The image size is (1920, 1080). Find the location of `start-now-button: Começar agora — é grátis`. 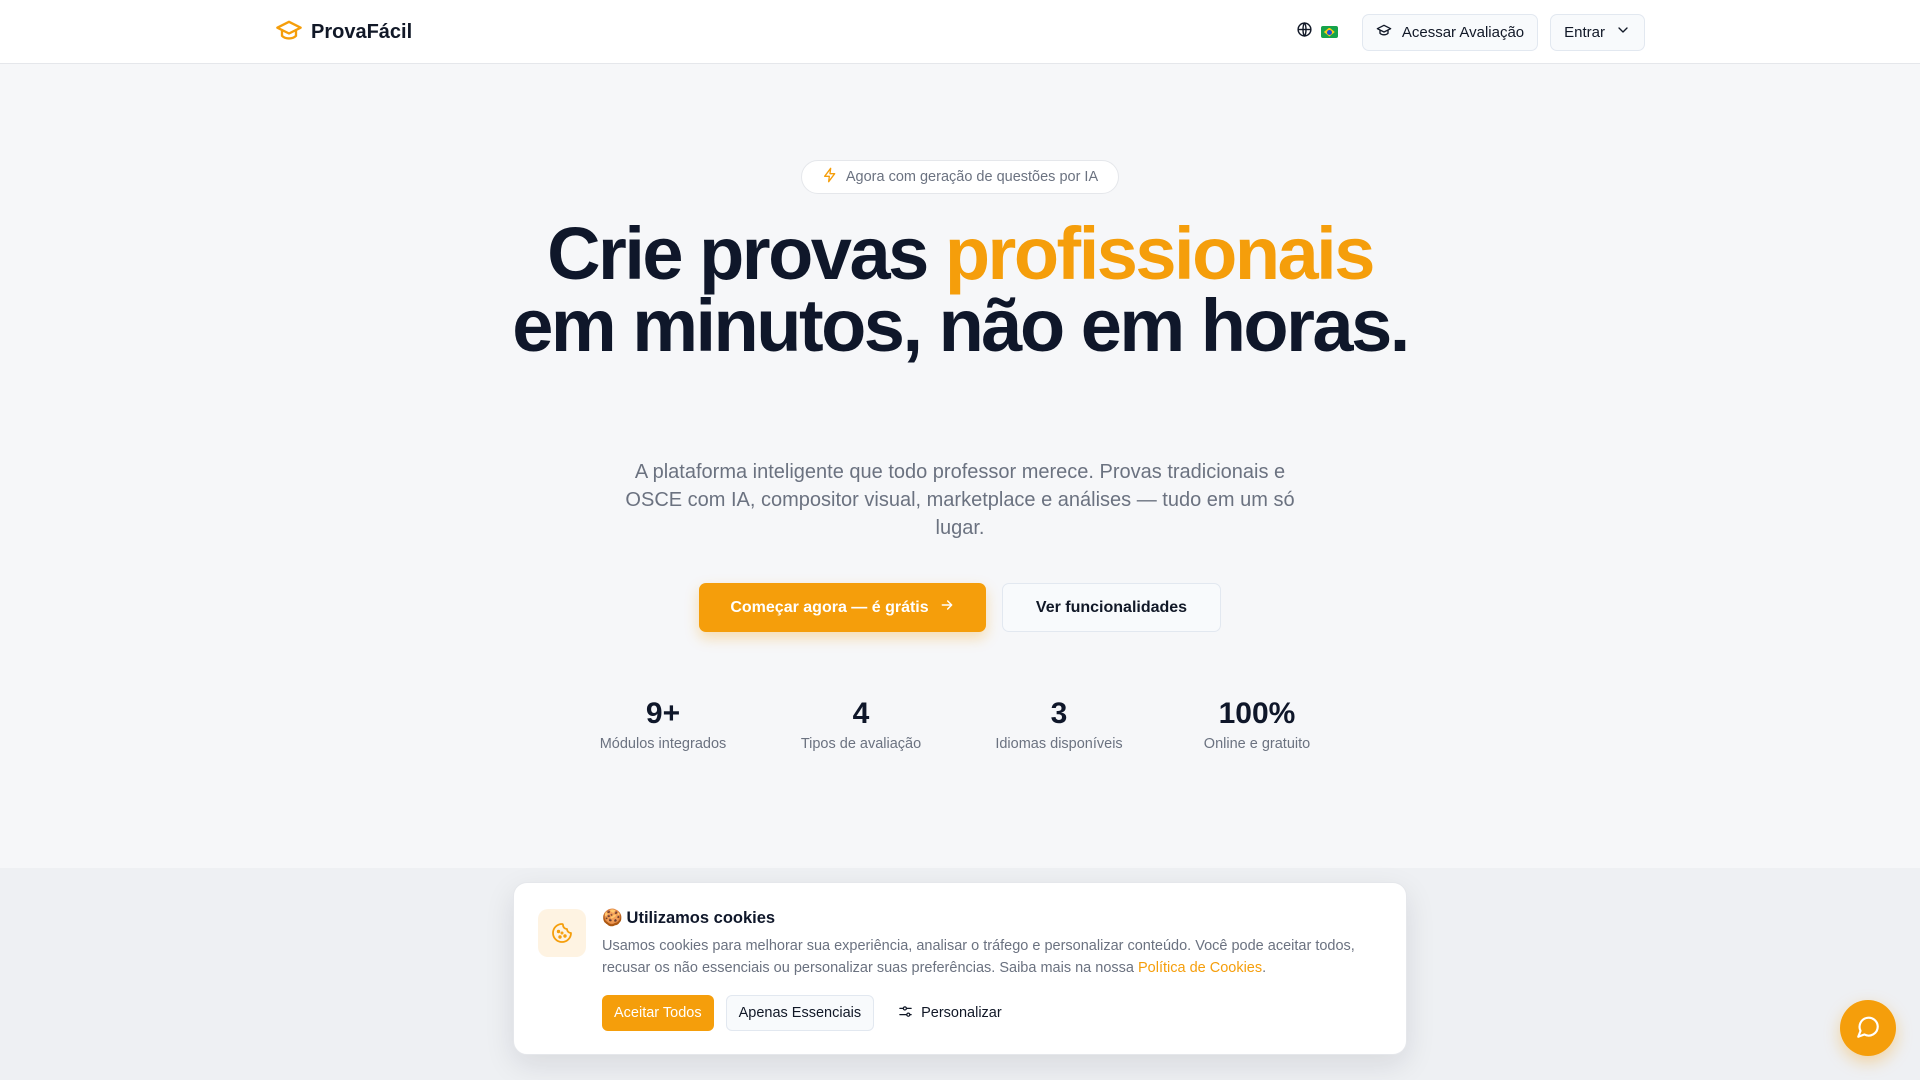

start-now-button: Começar agora — é grátis is located at coordinates (842, 607).